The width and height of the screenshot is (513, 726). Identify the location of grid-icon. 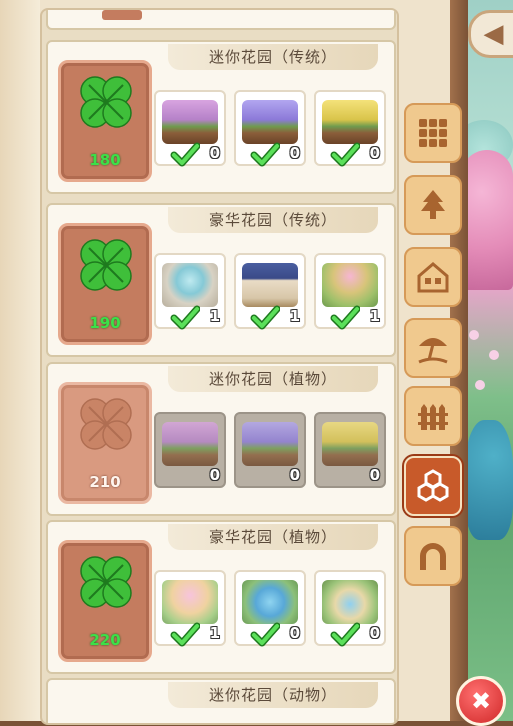
(433, 133).